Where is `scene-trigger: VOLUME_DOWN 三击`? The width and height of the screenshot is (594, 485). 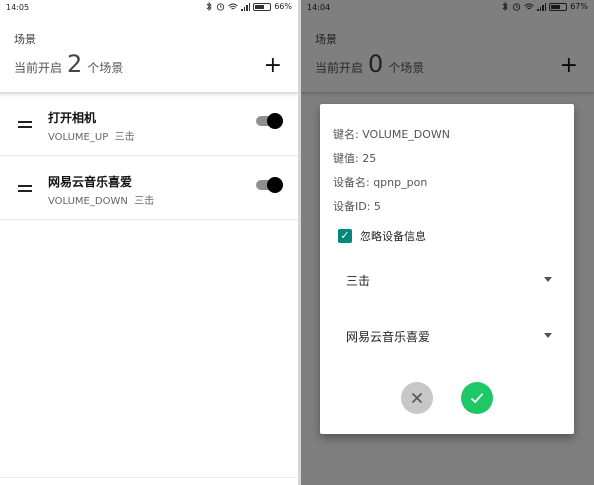 scene-trigger: VOLUME_DOWN 三击 is located at coordinates (101, 199).